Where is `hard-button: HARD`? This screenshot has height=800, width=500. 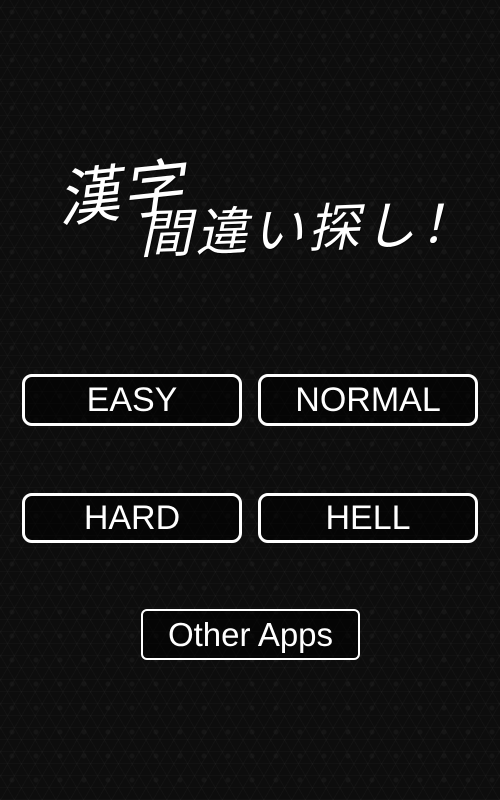 hard-button: HARD is located at coordinates (132, 518).